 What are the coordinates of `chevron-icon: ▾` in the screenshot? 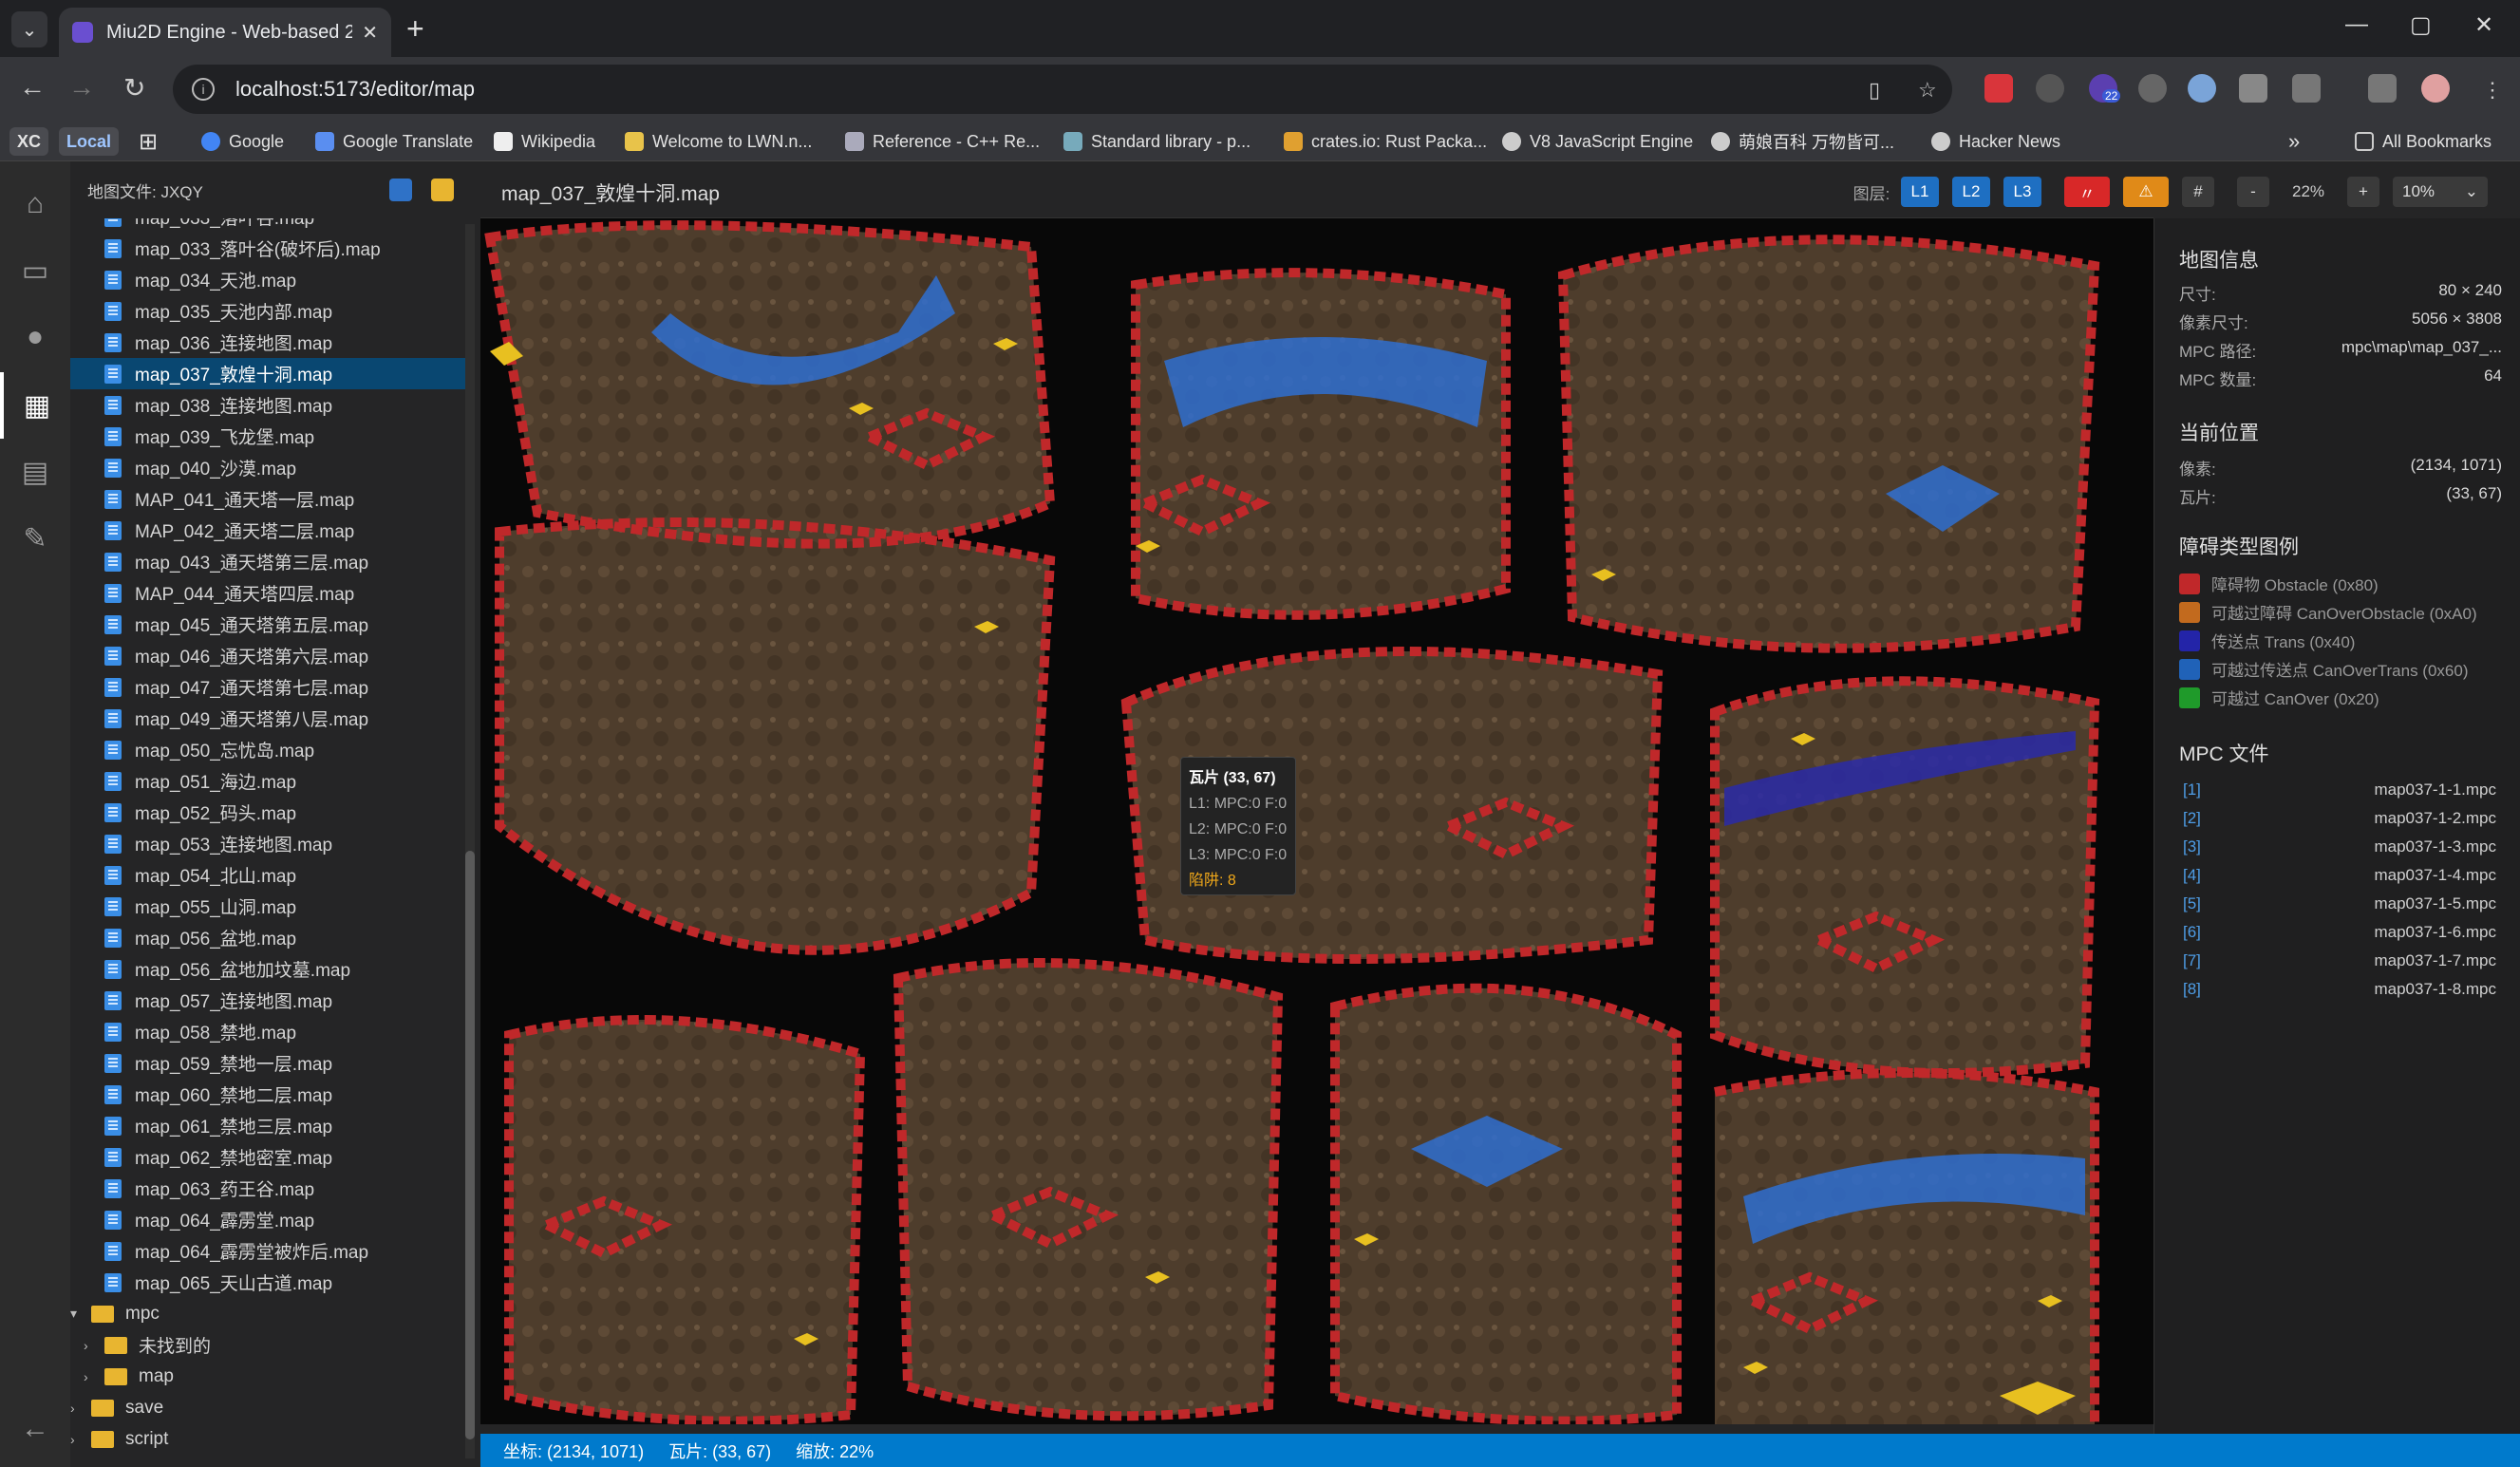 It's located at (77, 1314).